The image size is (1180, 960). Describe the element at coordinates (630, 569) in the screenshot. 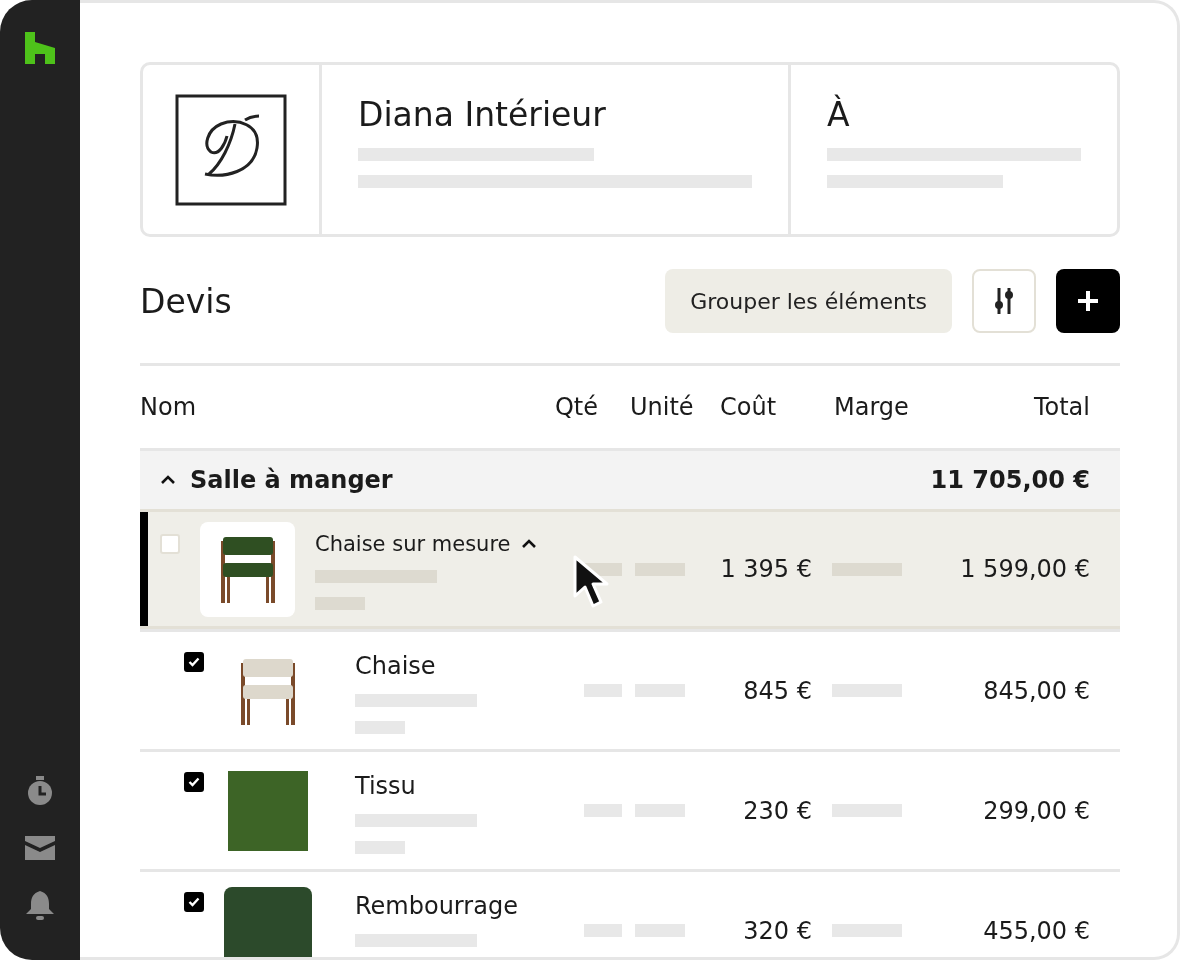

I see `table-row: Chaise sur mesure 1 395 € 1 599,00 €` at that location.